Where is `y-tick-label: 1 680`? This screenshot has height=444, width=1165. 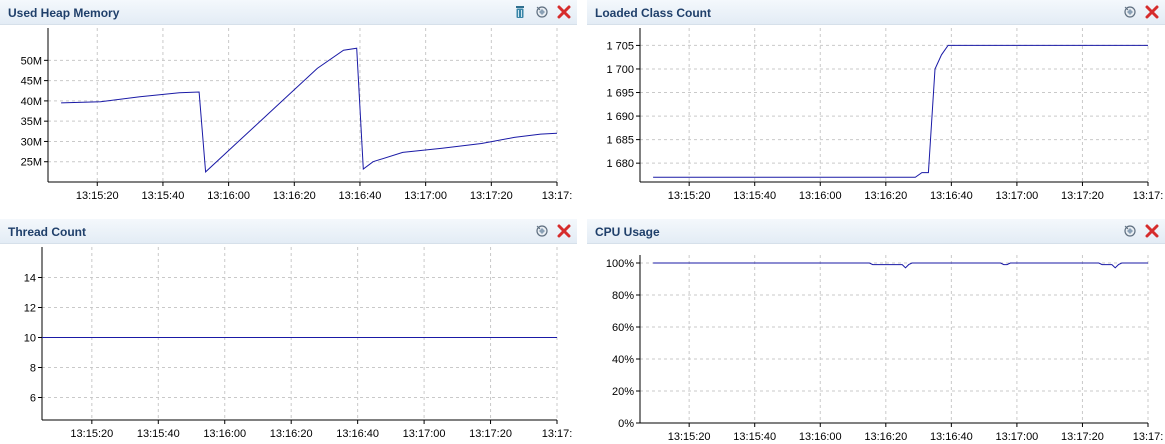 y-tick-label: 1 680 is located at coordinates (620, 164).